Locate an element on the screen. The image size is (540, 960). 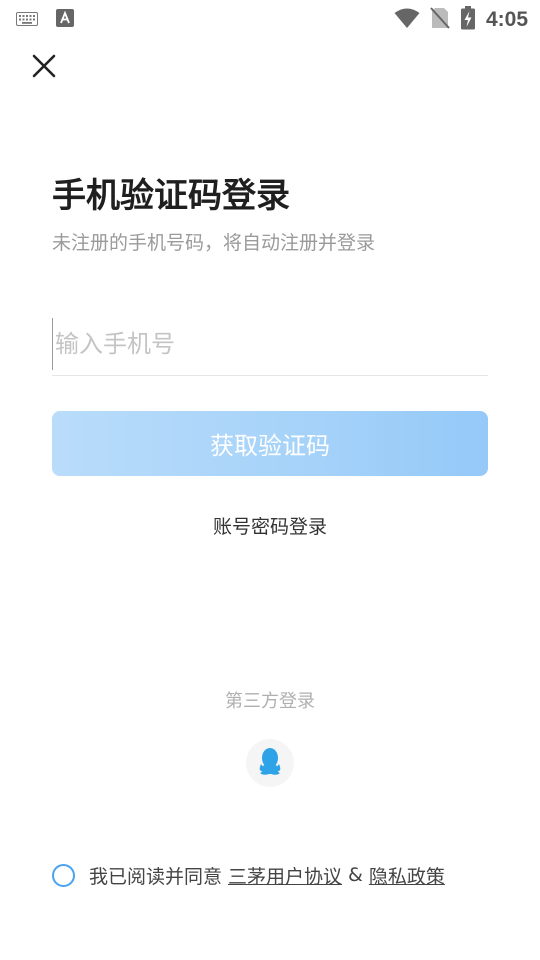
page-title: 手机验证码登录 is located at coordinates (171, 196).